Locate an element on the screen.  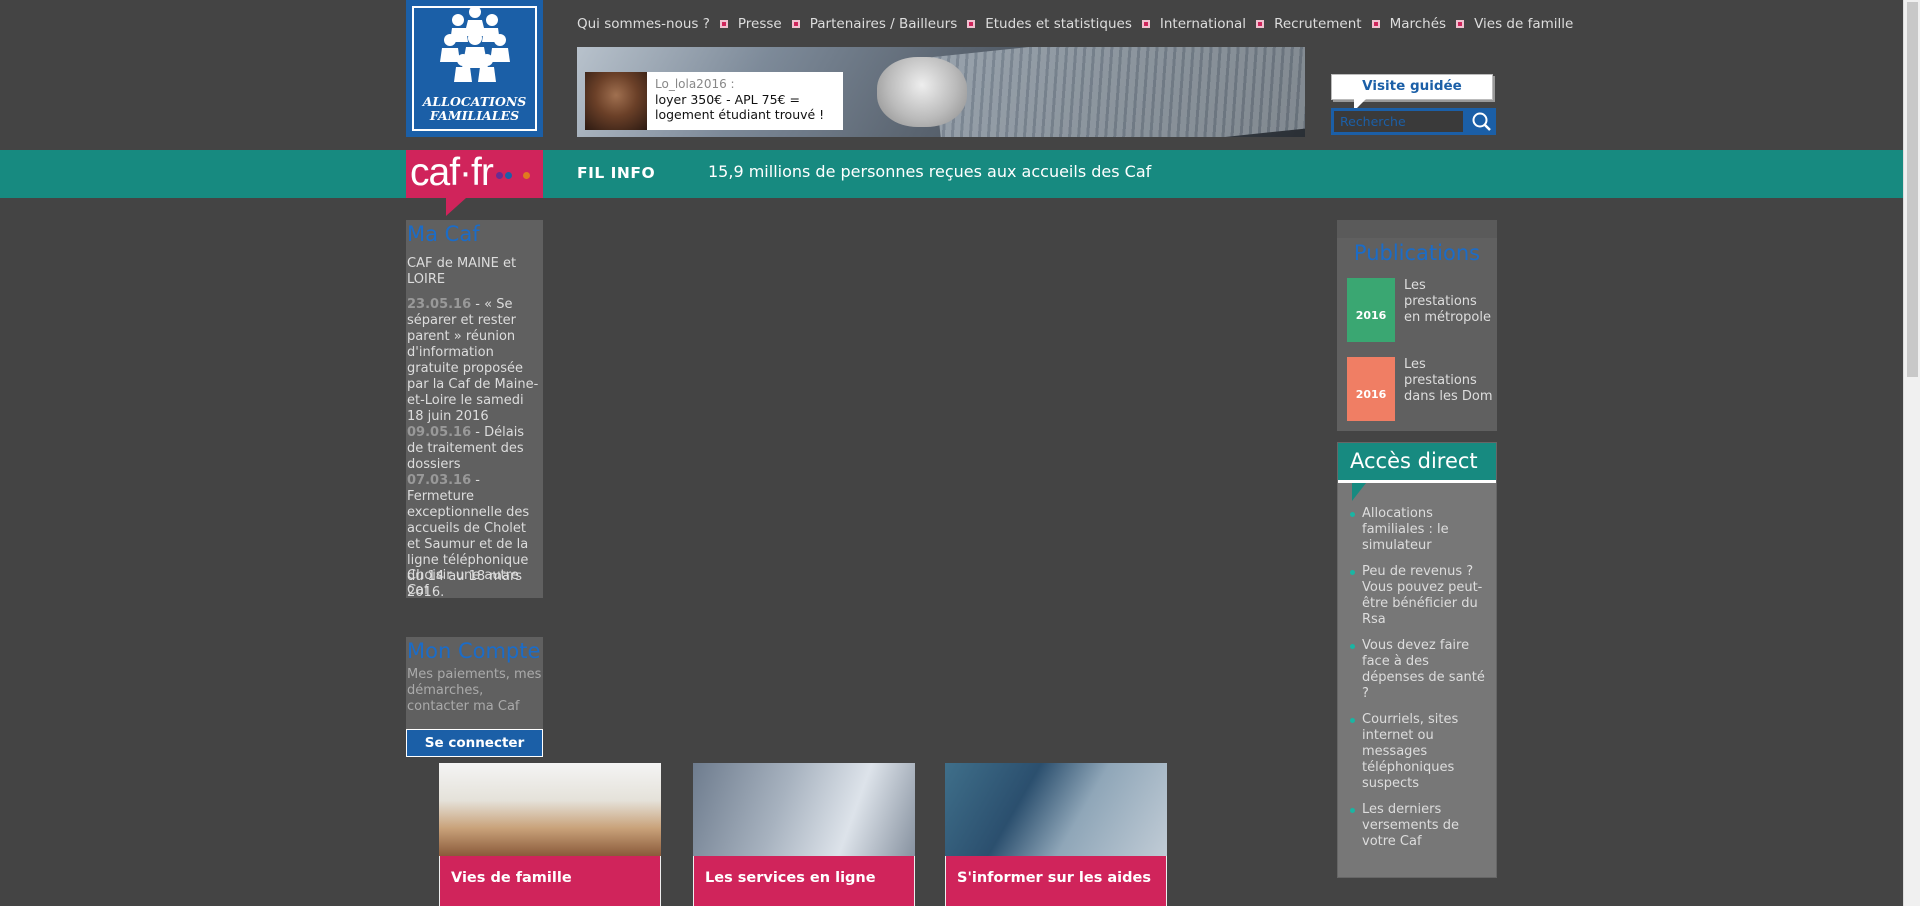
publication-text: Les prestations dans les Dom is located at coordinates (1448, 380).